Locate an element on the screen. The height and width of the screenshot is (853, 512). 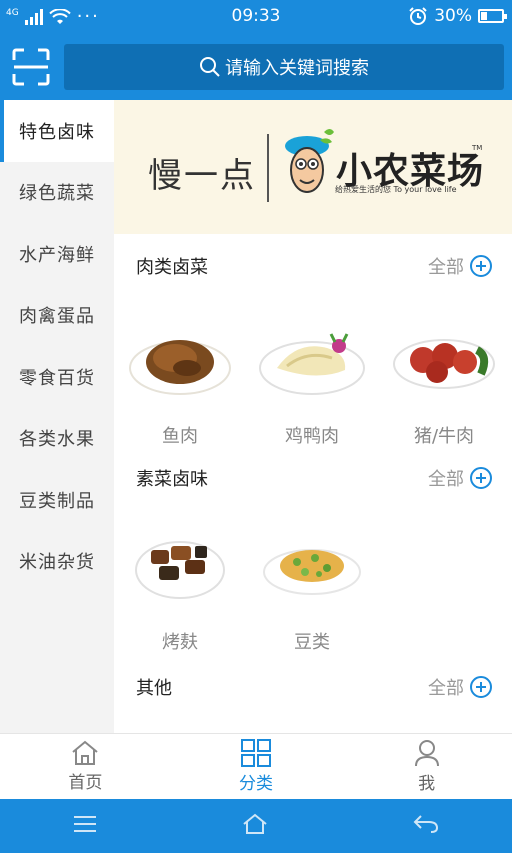
section-title: 素菜卤味 is located at coordinates (172, 479).